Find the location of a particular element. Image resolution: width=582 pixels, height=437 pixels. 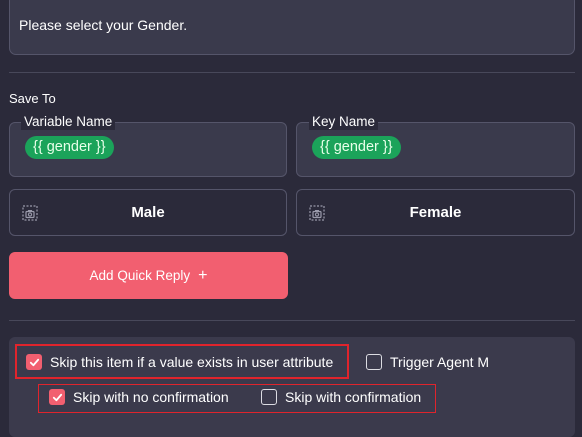

quick-reply-female-label: Female is located at coordinates (435, 212).